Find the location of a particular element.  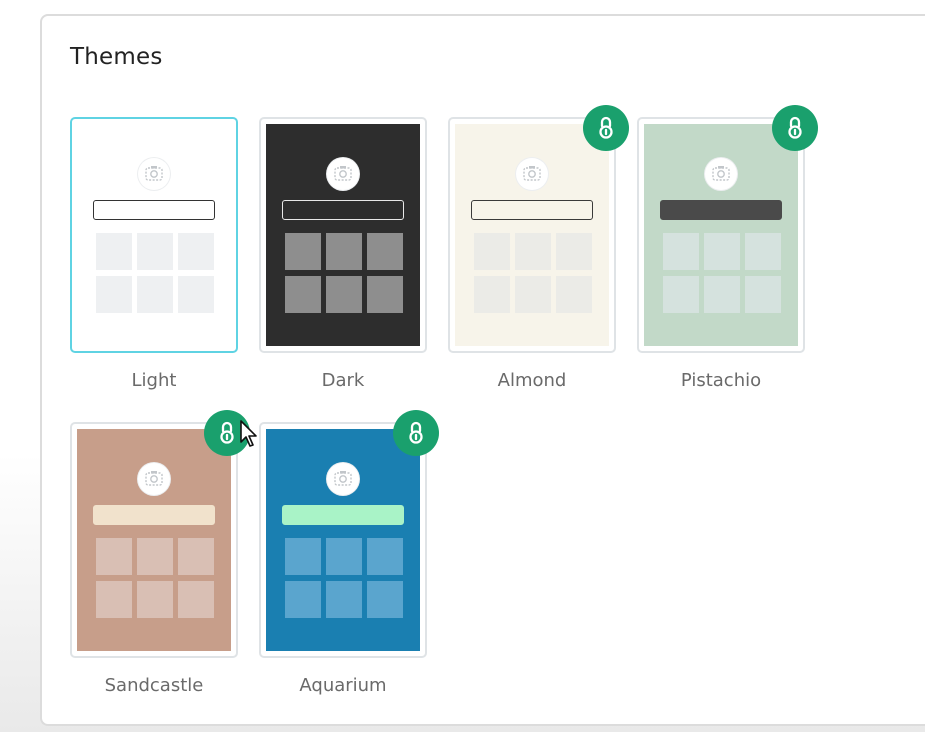

theme-preview-sandcastle is located at coordinates (154, 540).